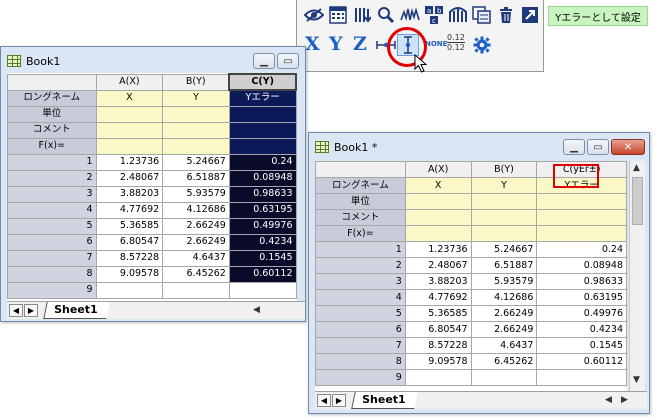  What do you see at coordinates (574, 147) in the screenshot?
I see `minimize-button: ▁` at bounding box center [574, 147].